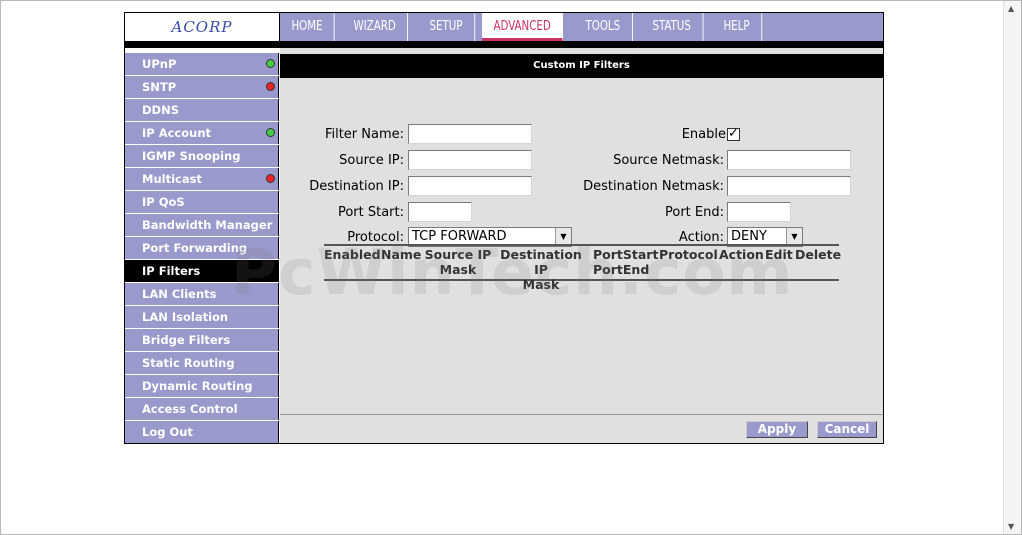 Image resolution: width=1022 pixels, height=535 pixels. I want to click on brand-logo: ACORP, so click(202, 27).